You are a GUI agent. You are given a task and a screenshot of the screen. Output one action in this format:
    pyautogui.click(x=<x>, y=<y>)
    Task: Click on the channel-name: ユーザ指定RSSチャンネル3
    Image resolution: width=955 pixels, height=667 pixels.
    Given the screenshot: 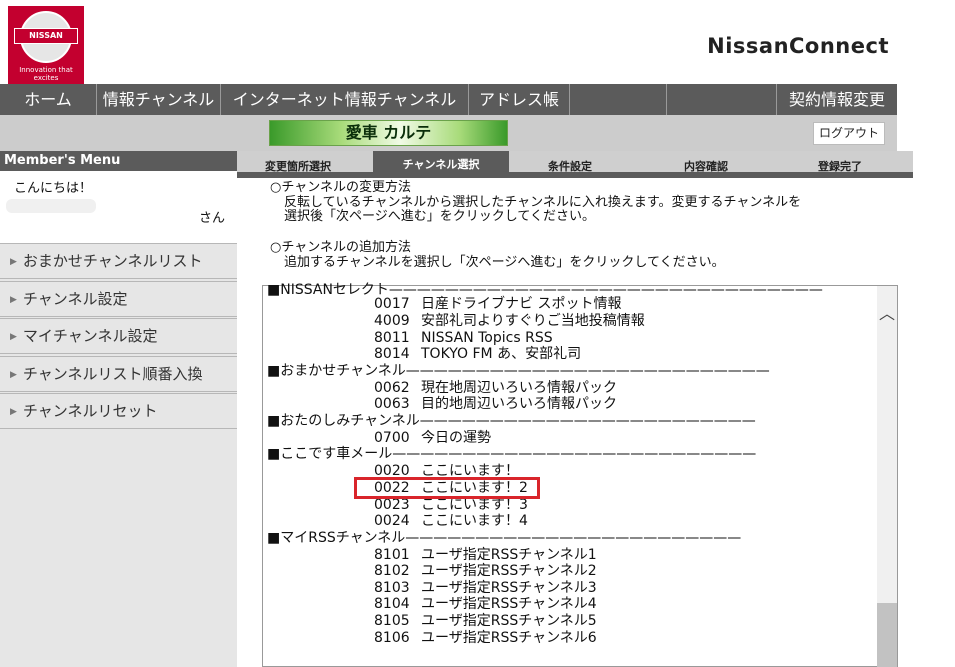 What is the action you would take?
    pyautogui.click(x=509, y=588)
    